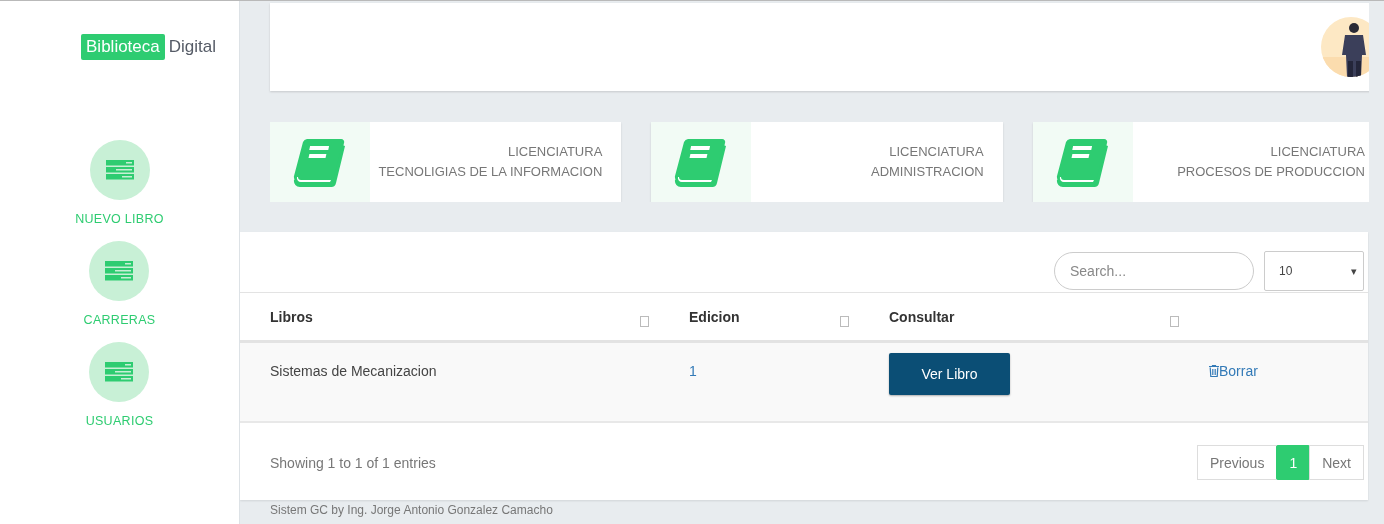 The image size is (1384, 524). Describe the element at coordinates (1200, 162) in the screenshot. I see `program-card: LICENCIATURA PROCESOS DE PRODUCCION` at that location.